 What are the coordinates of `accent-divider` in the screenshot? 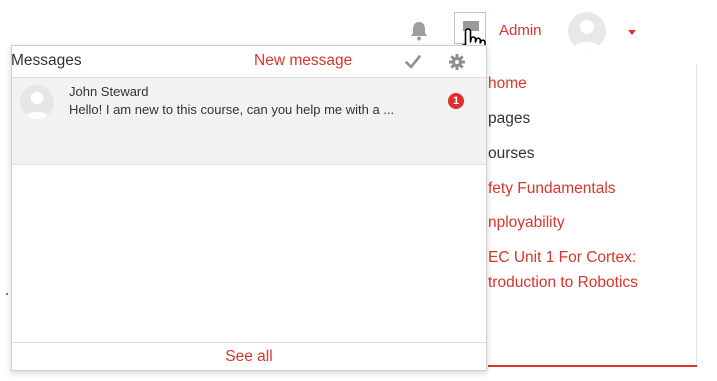 It's located at (592, 366).